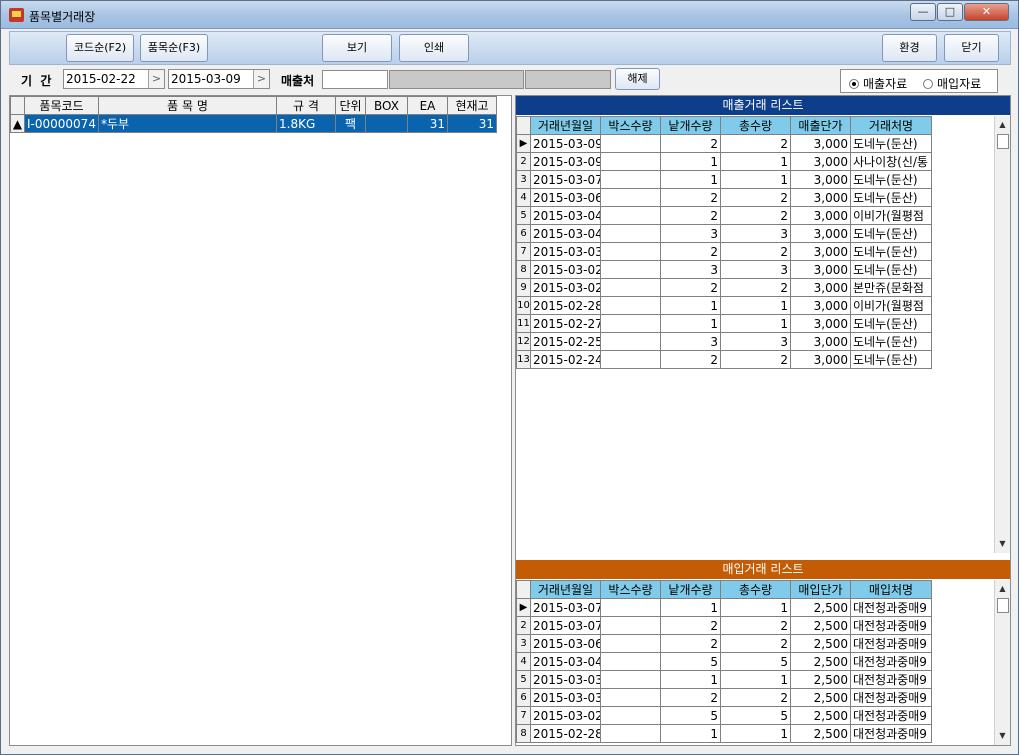  Describe the element at coordinates (891, 161) in the screenshot. I see `cell-partner: 사나이창(신/통` at that location.